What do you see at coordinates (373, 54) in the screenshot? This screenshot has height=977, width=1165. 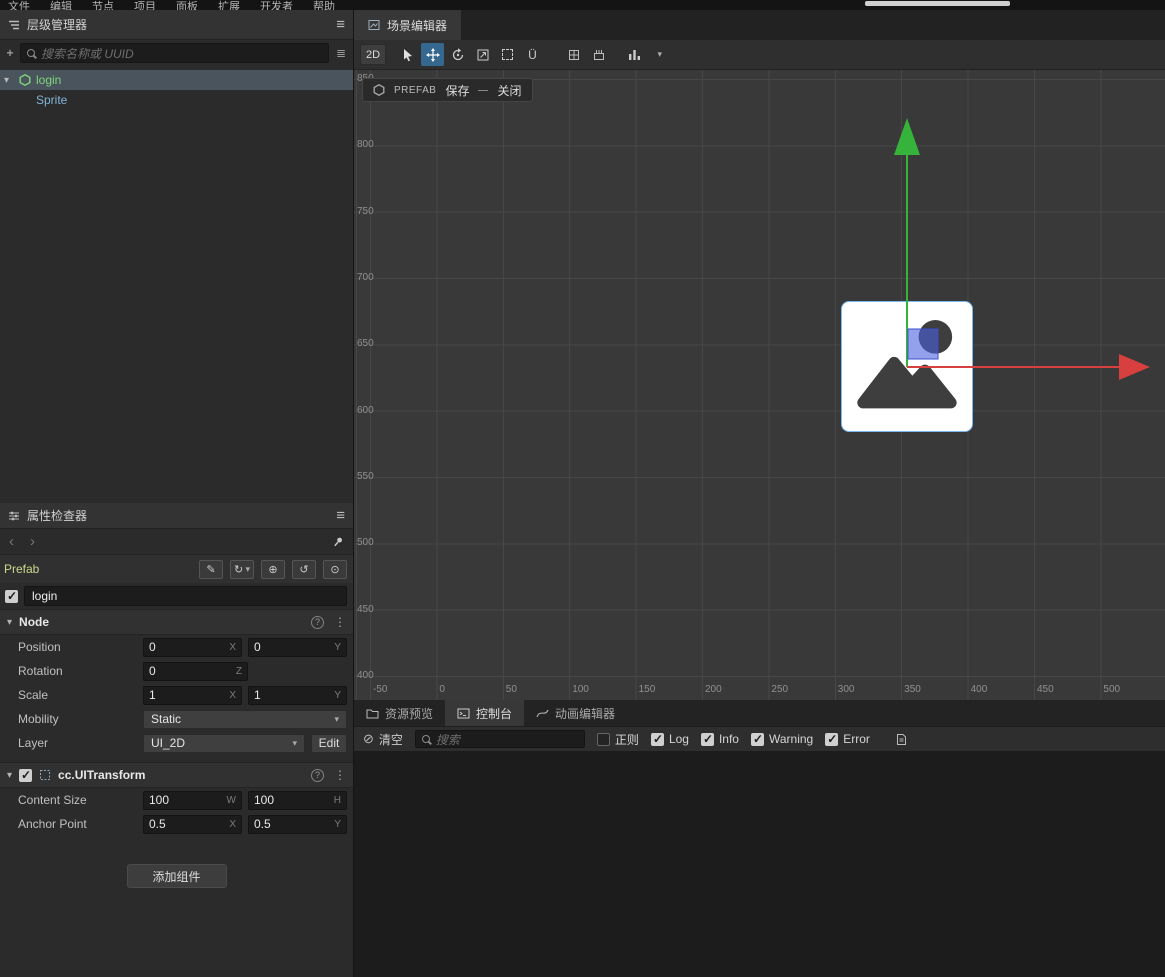 I see `mode-2d-button: 2D` at bounding box center [373, 54].